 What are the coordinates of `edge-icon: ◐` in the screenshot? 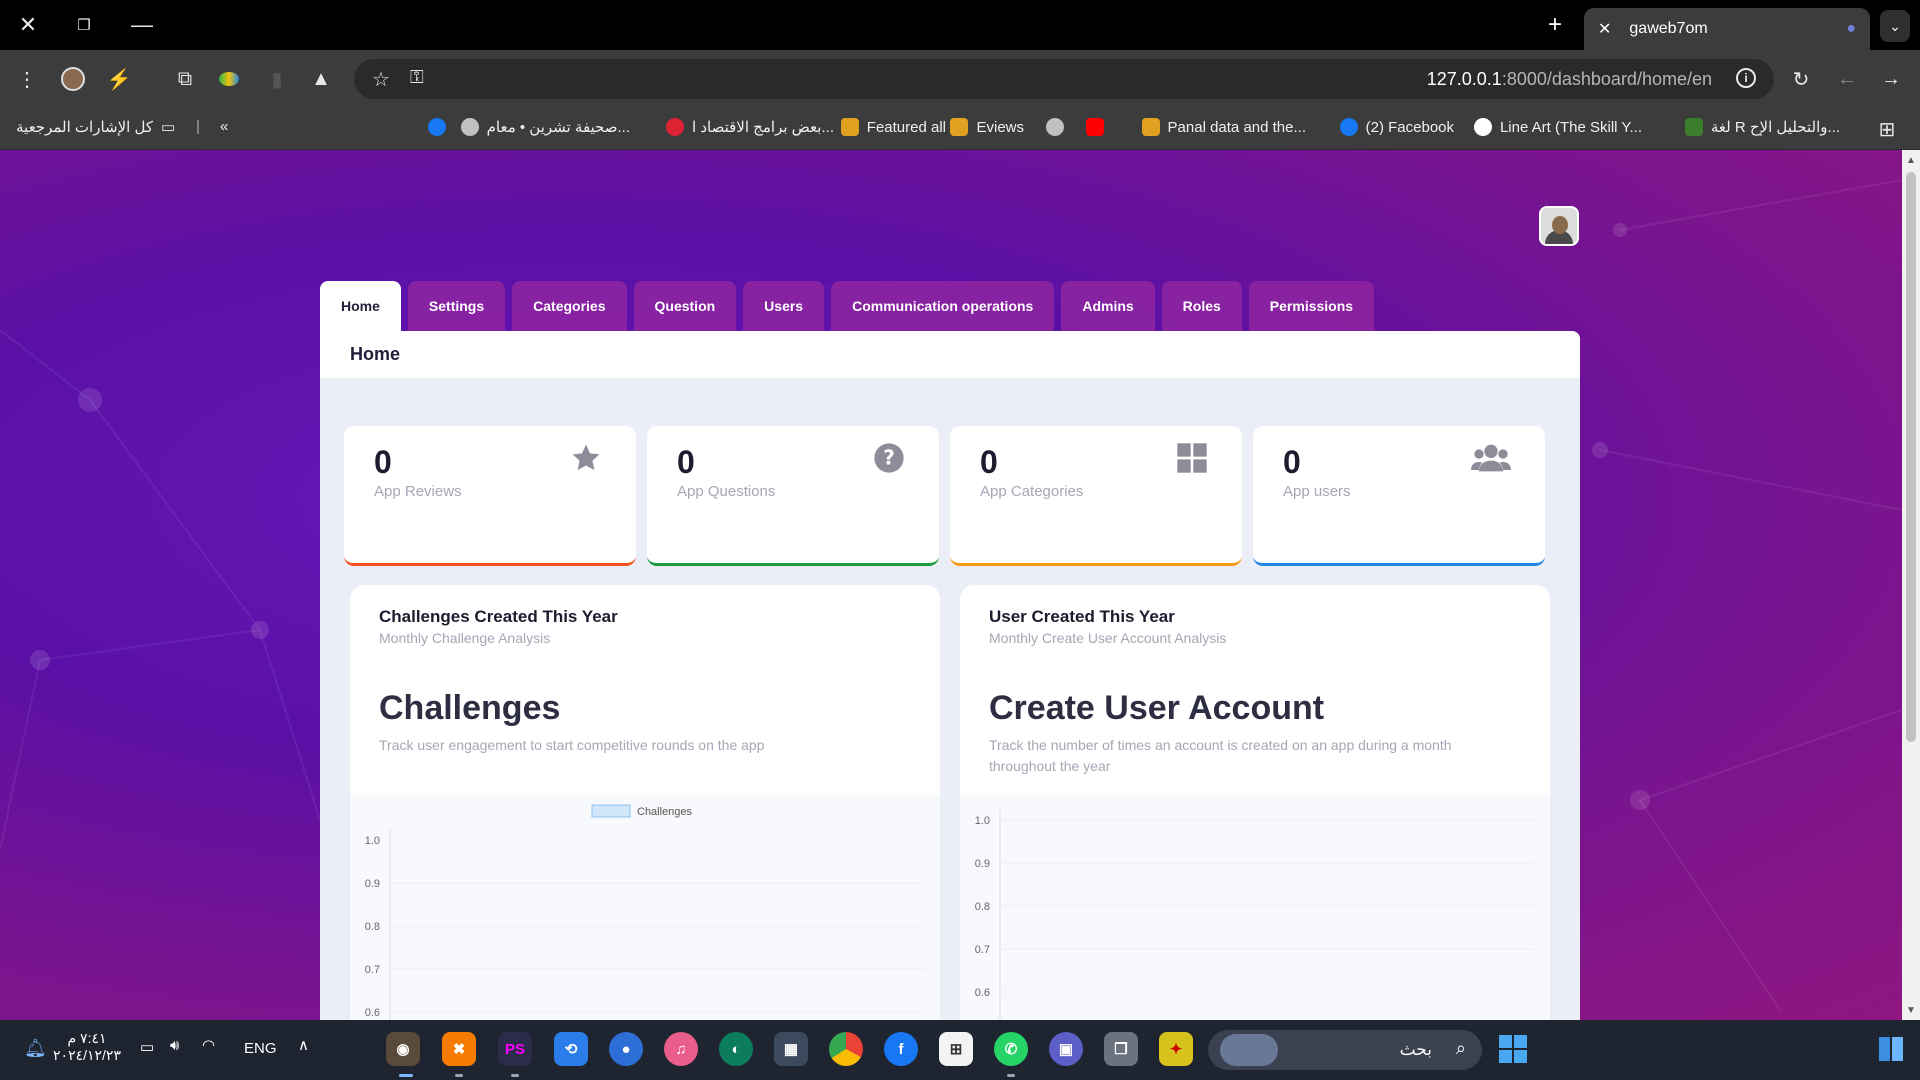 It's located at (736, 1049).